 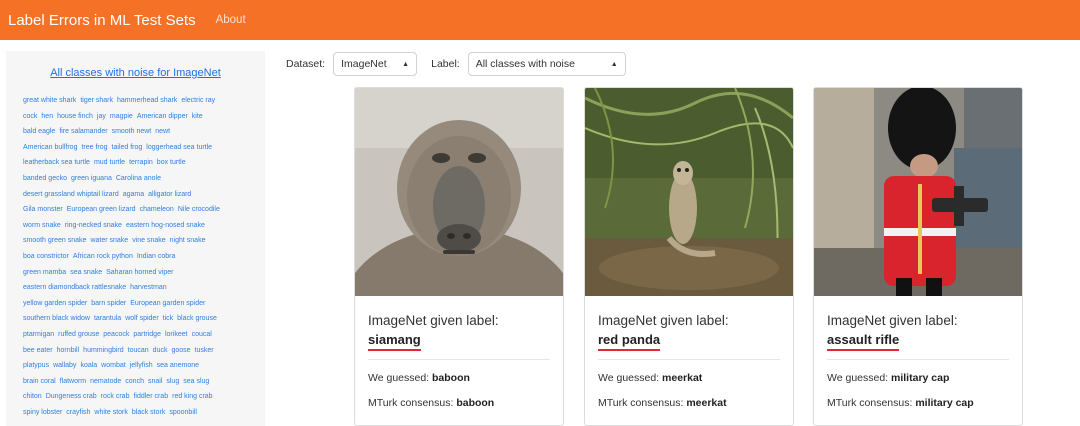 What do you see at coordinates (54, 240) in the screenshot?
I see `class-link: smooth green snake` at bounding box center [54, 240].